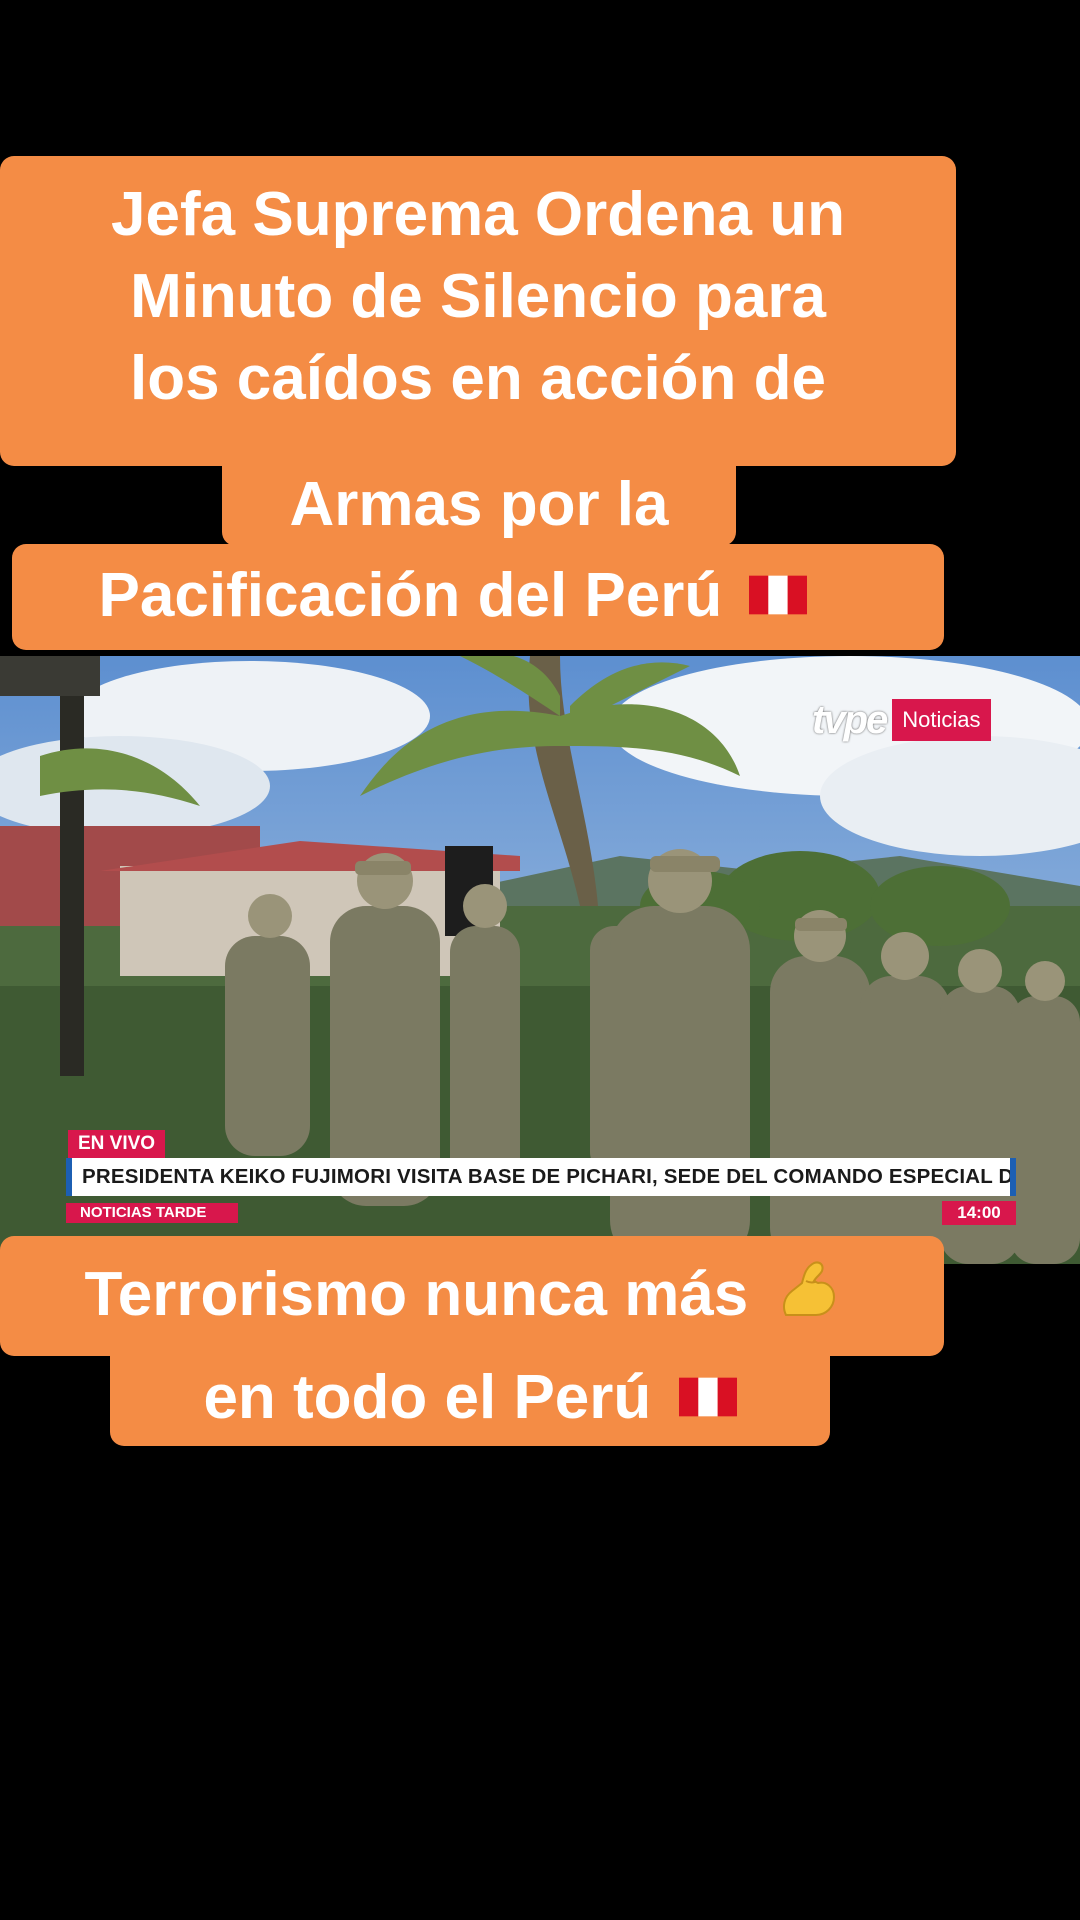  What do you see at coordinates (808, 1279) in the screenshot?
I see `flexed-biceps-icon` at bounding box center [808, 1279].